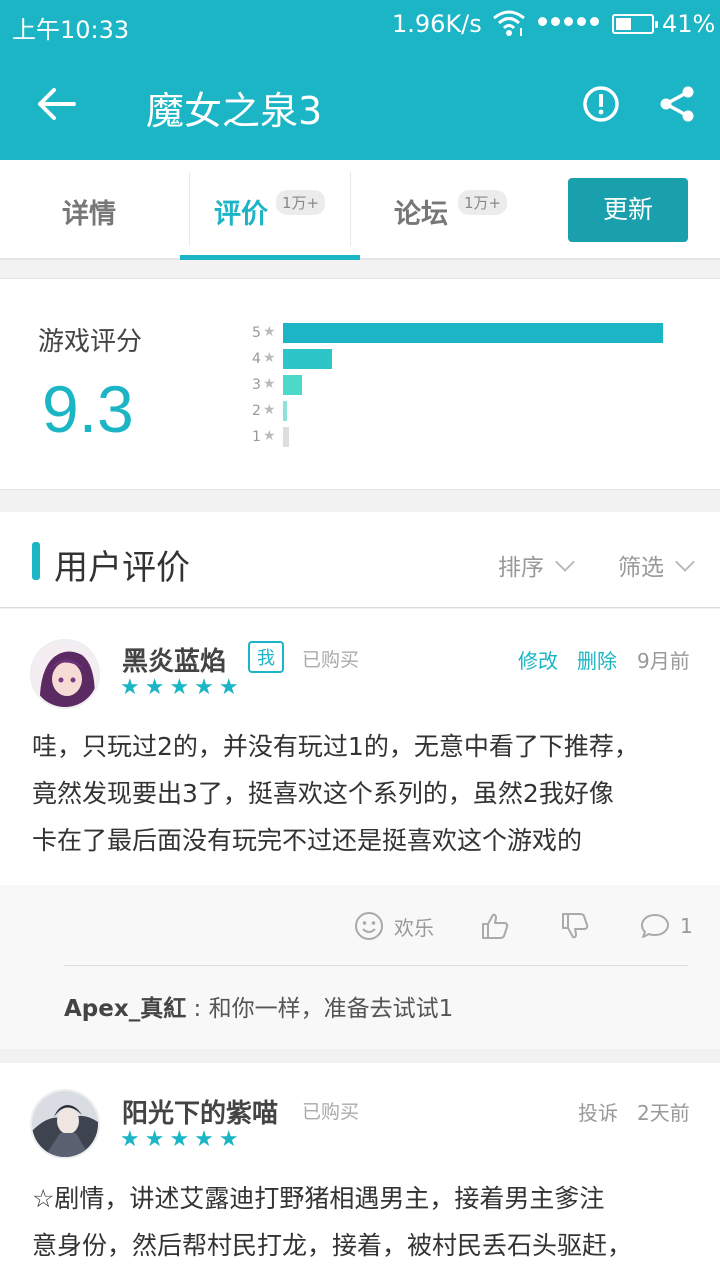  I want to click on rating-bar-label: 3, so click(256, 385).